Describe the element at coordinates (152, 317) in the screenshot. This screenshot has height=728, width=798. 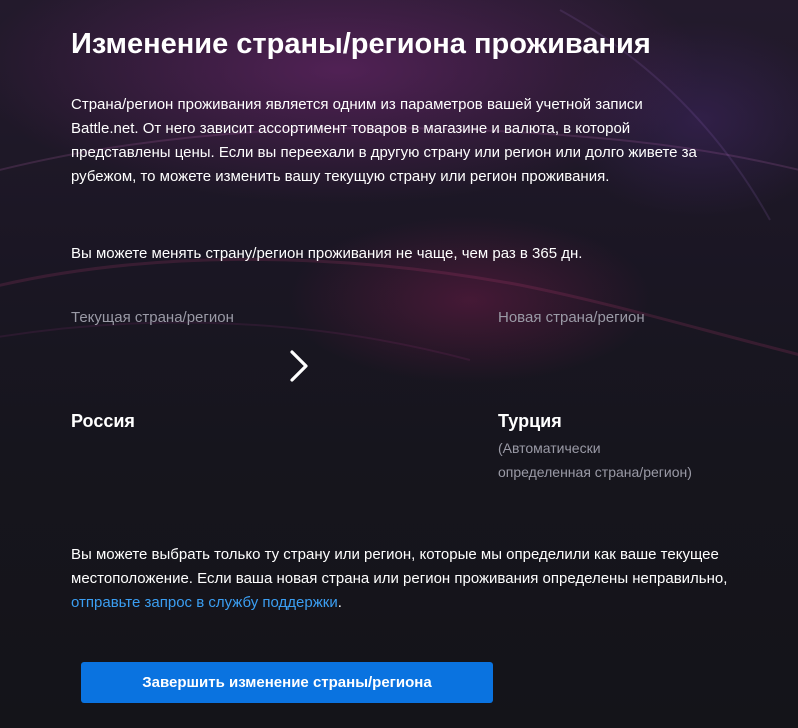
I see `current-region-label: Текущая страна/регион` at that location.